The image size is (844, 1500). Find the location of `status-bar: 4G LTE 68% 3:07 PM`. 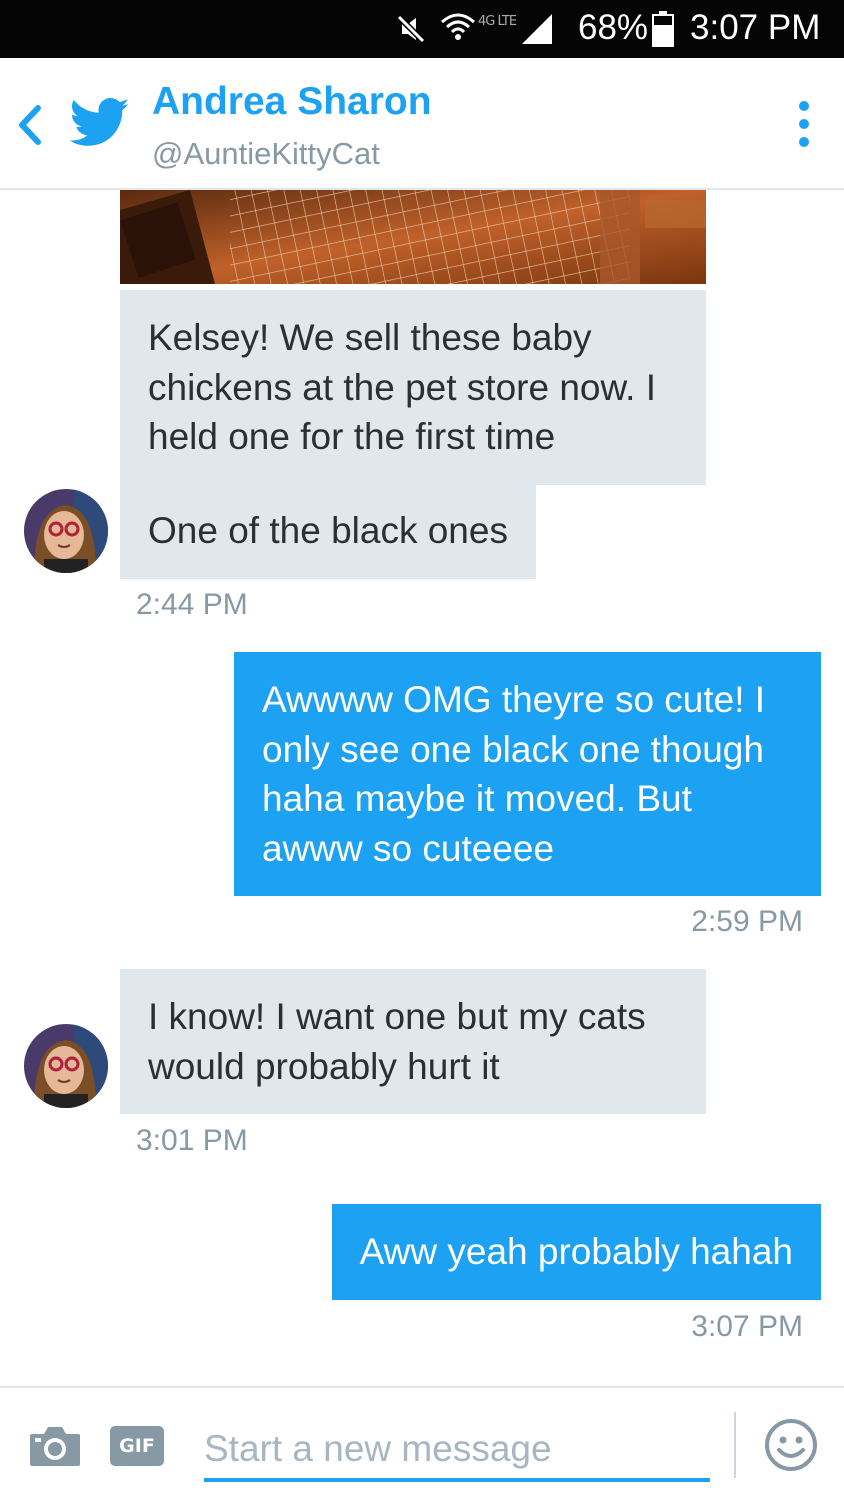

status-bar: 4G LTE 68% 3:07 PM is located at coordinates (422, 29).